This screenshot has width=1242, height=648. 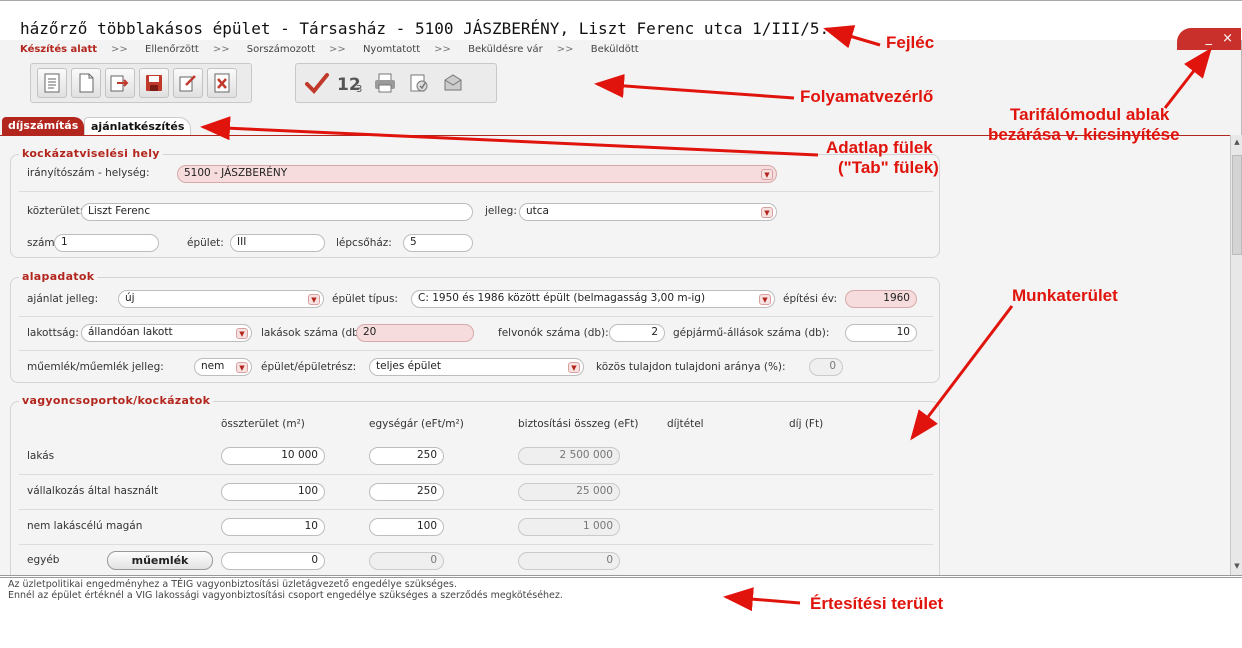 I want to click on arrow-process, so click(x=694, y=86).